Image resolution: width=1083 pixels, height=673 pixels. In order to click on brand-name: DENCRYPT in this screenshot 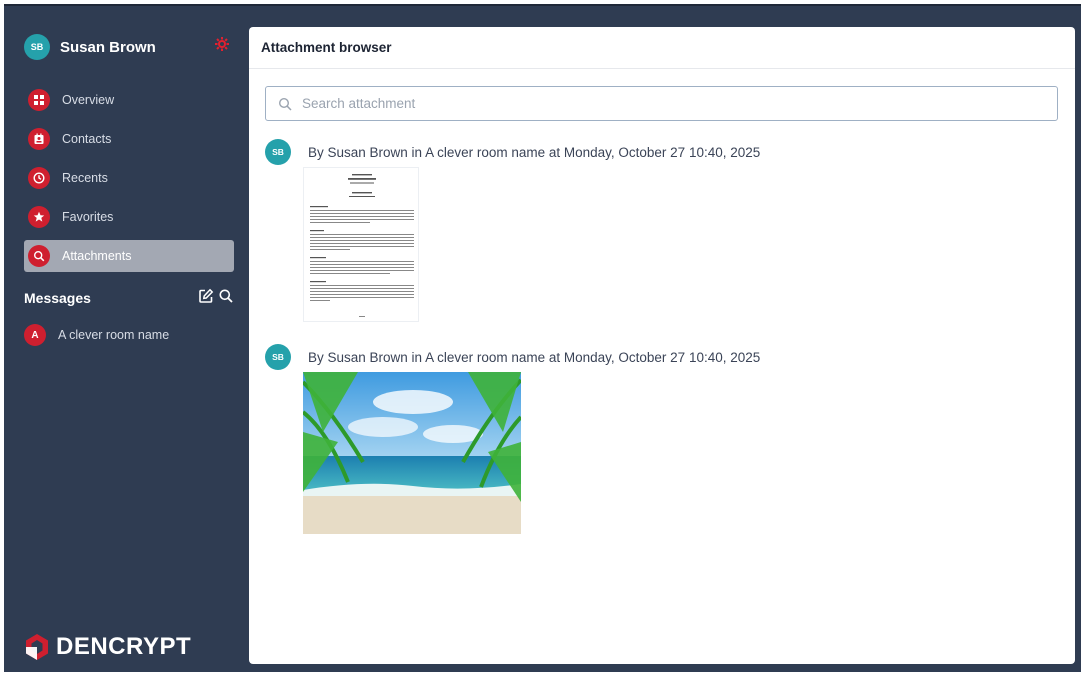, I will do `click(124, 646)`.